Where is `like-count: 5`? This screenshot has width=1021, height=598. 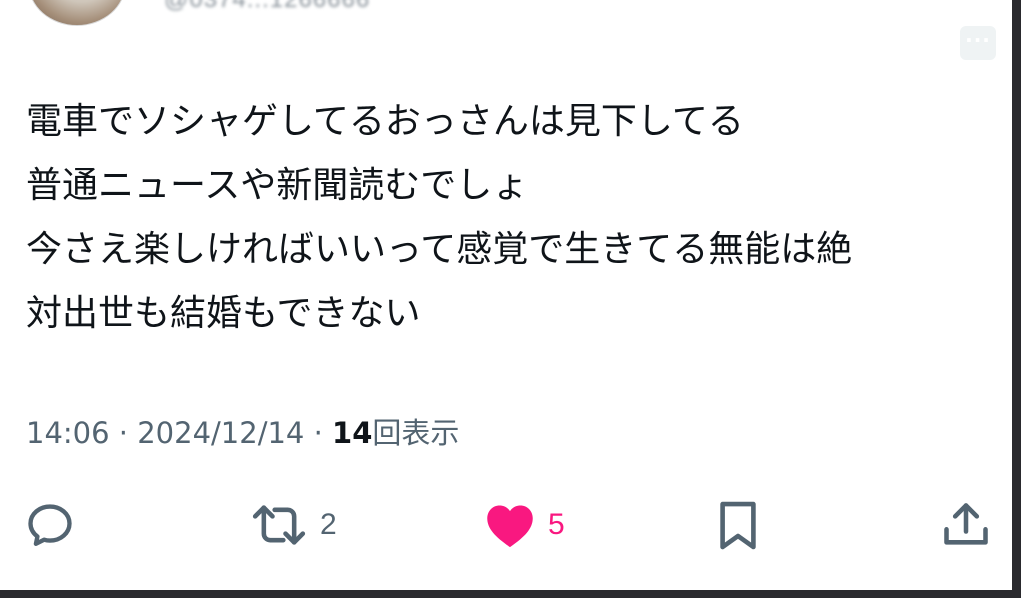
like-count: 5 is located at coordinates (556, 524).